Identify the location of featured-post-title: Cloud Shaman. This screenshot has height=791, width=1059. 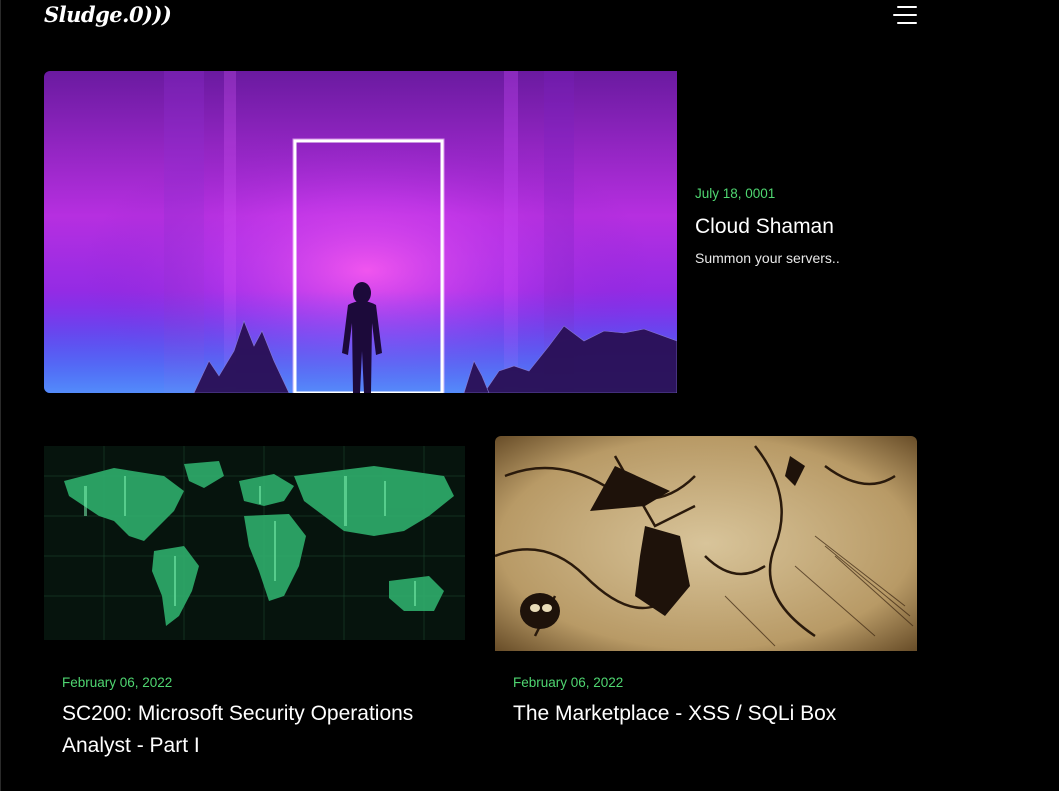
(764, 227).